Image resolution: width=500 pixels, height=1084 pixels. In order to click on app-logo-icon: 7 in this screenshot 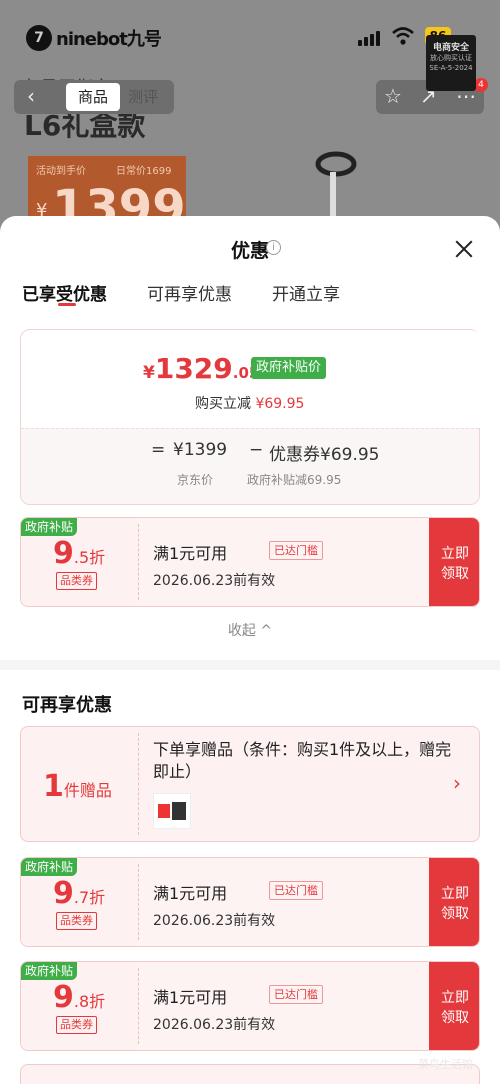, I will do `click(39, 38)`.